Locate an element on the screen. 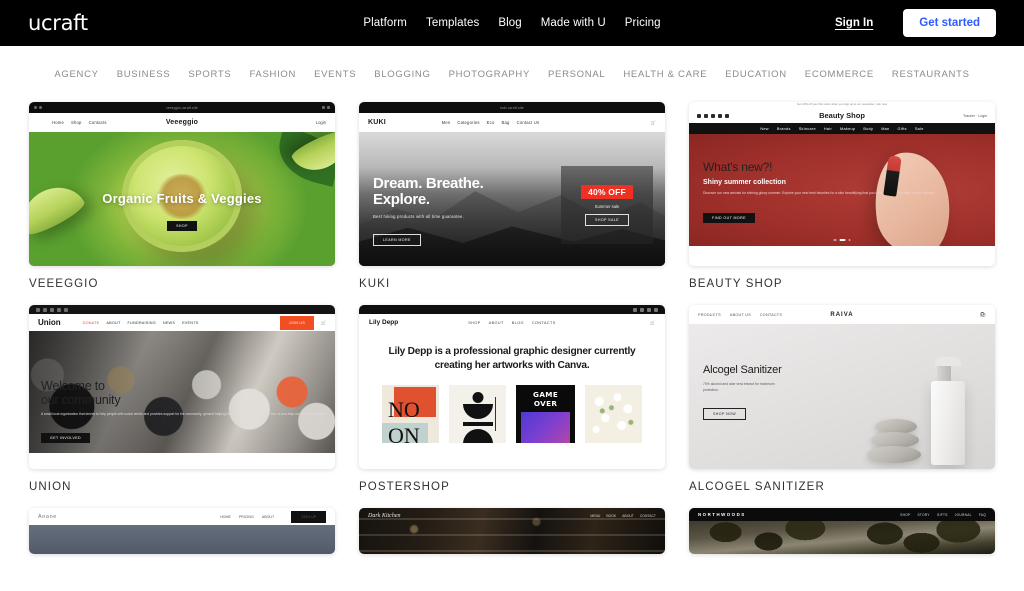 The width and height of the screenshot is (1024, 591). get-started-button: Get started is located at coordinates (949, 23).